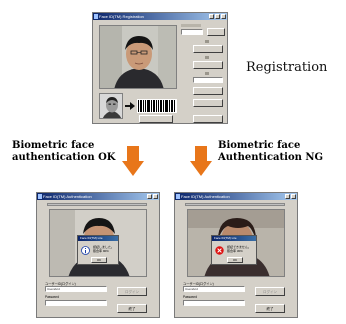 The image size is (346, 324). Describe the element at coordinates (64, 157) in the screenshot. I see `auth-ok-caption-line2: authentication OK` at that location.